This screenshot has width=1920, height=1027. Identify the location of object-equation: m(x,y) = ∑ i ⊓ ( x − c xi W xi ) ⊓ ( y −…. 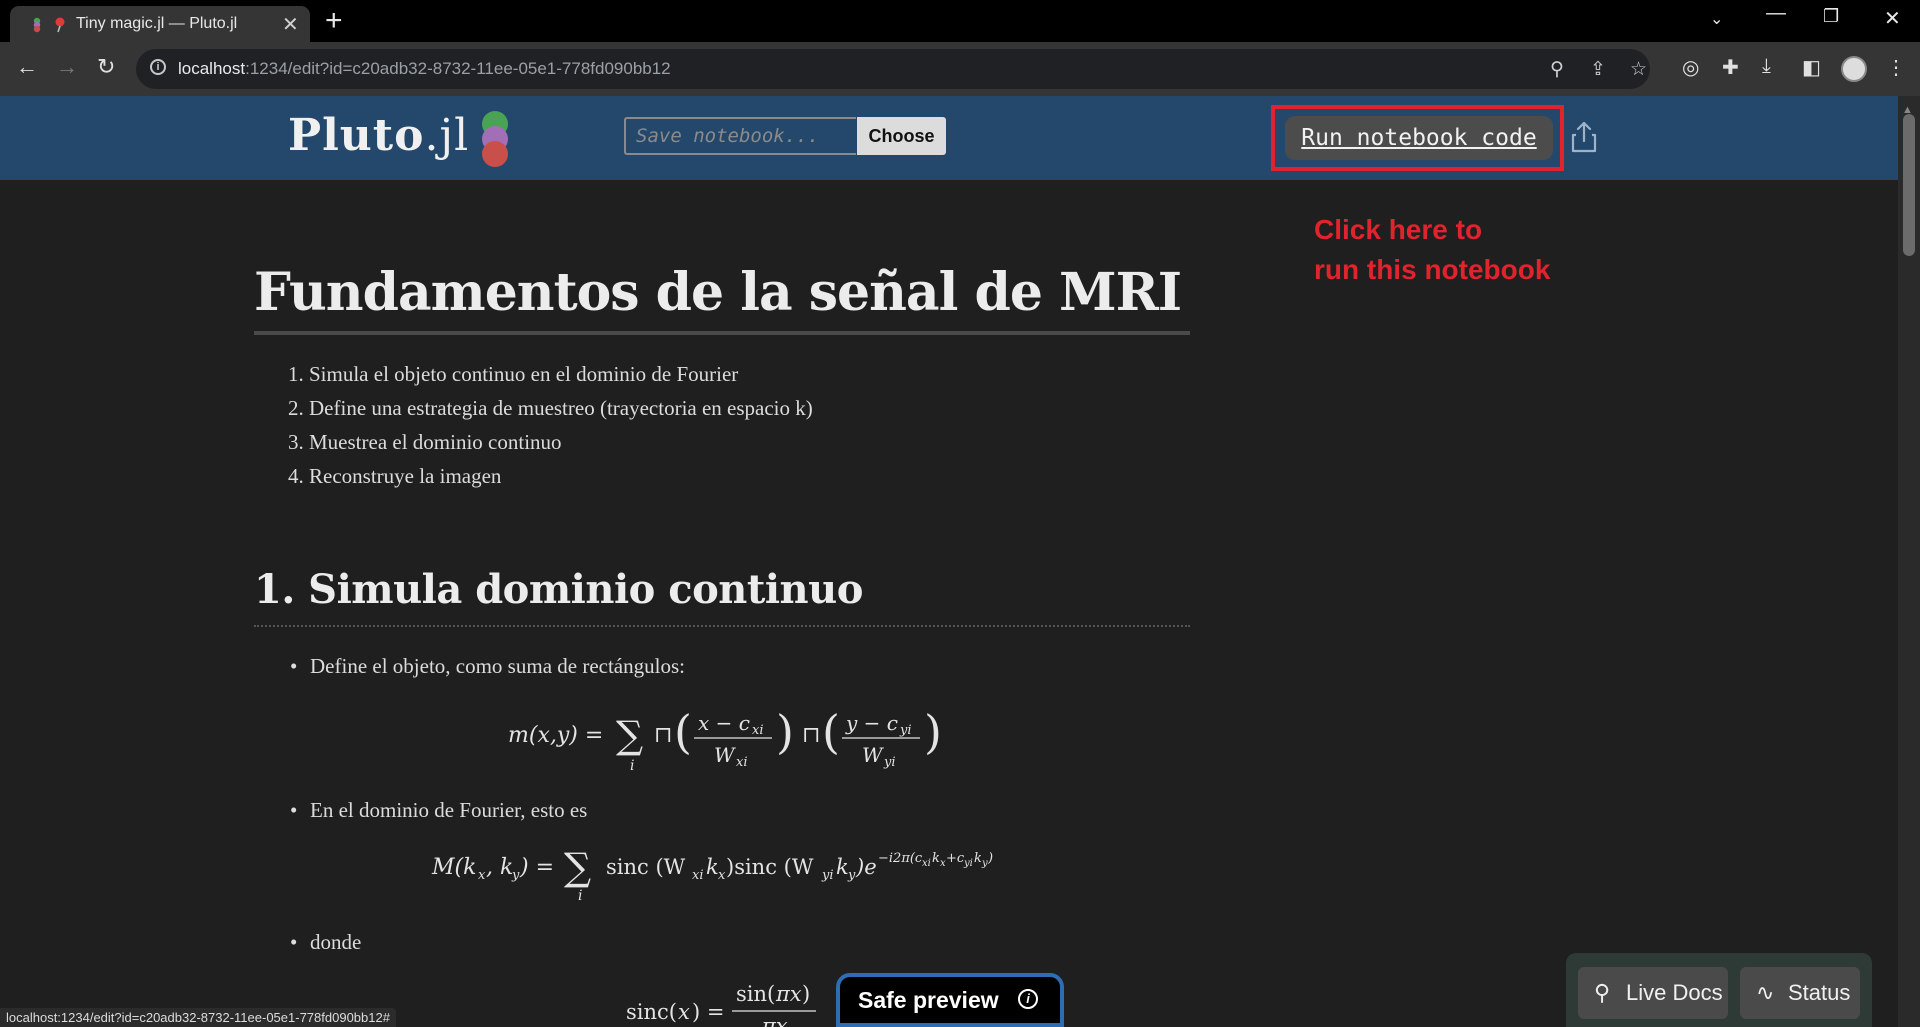
(725, 739).